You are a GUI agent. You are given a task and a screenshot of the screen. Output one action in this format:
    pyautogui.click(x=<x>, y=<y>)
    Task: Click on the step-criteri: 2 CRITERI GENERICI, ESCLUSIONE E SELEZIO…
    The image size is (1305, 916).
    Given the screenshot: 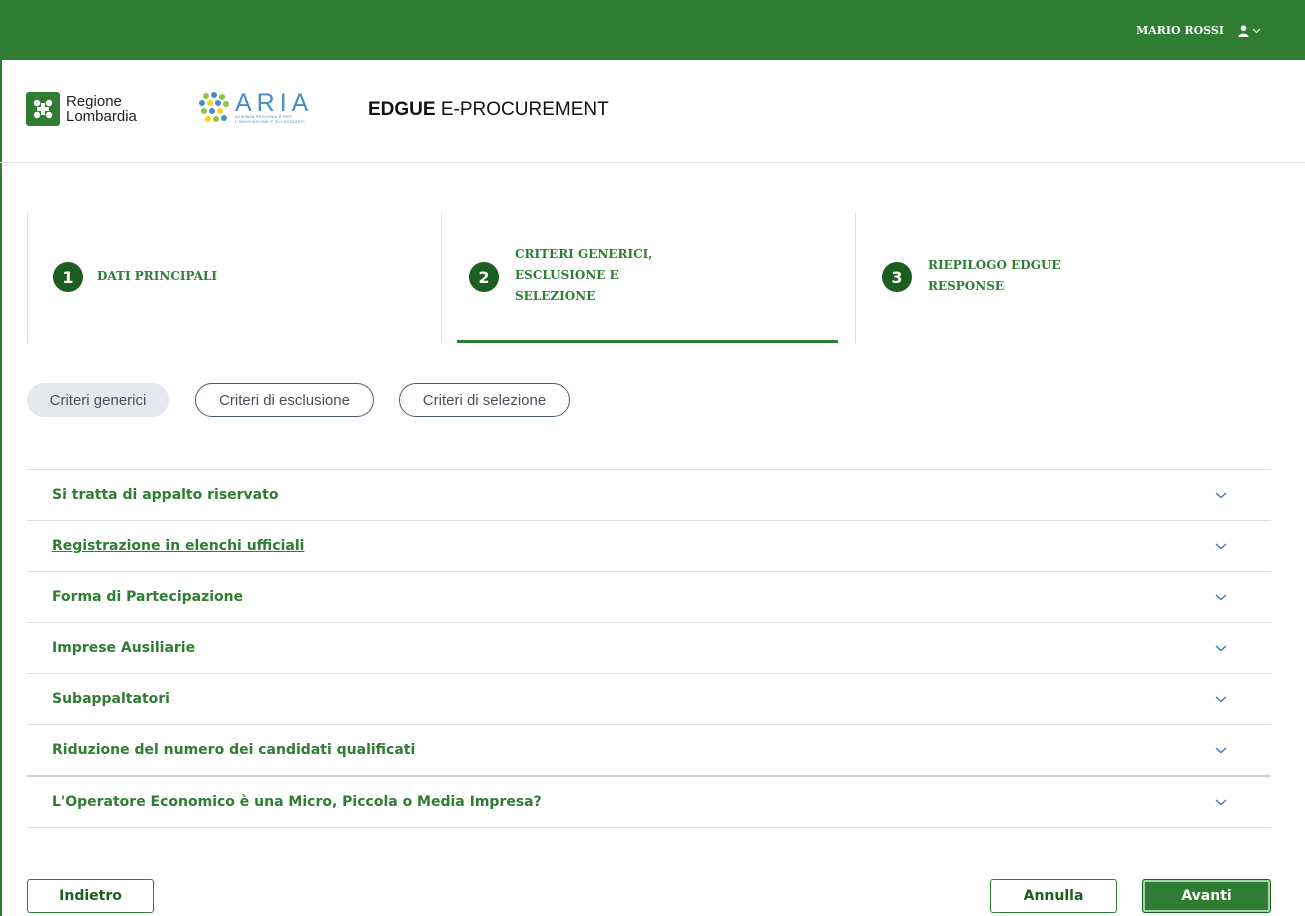 What is the action you would take?
    pyautogui.click(x=648, y=278)
    